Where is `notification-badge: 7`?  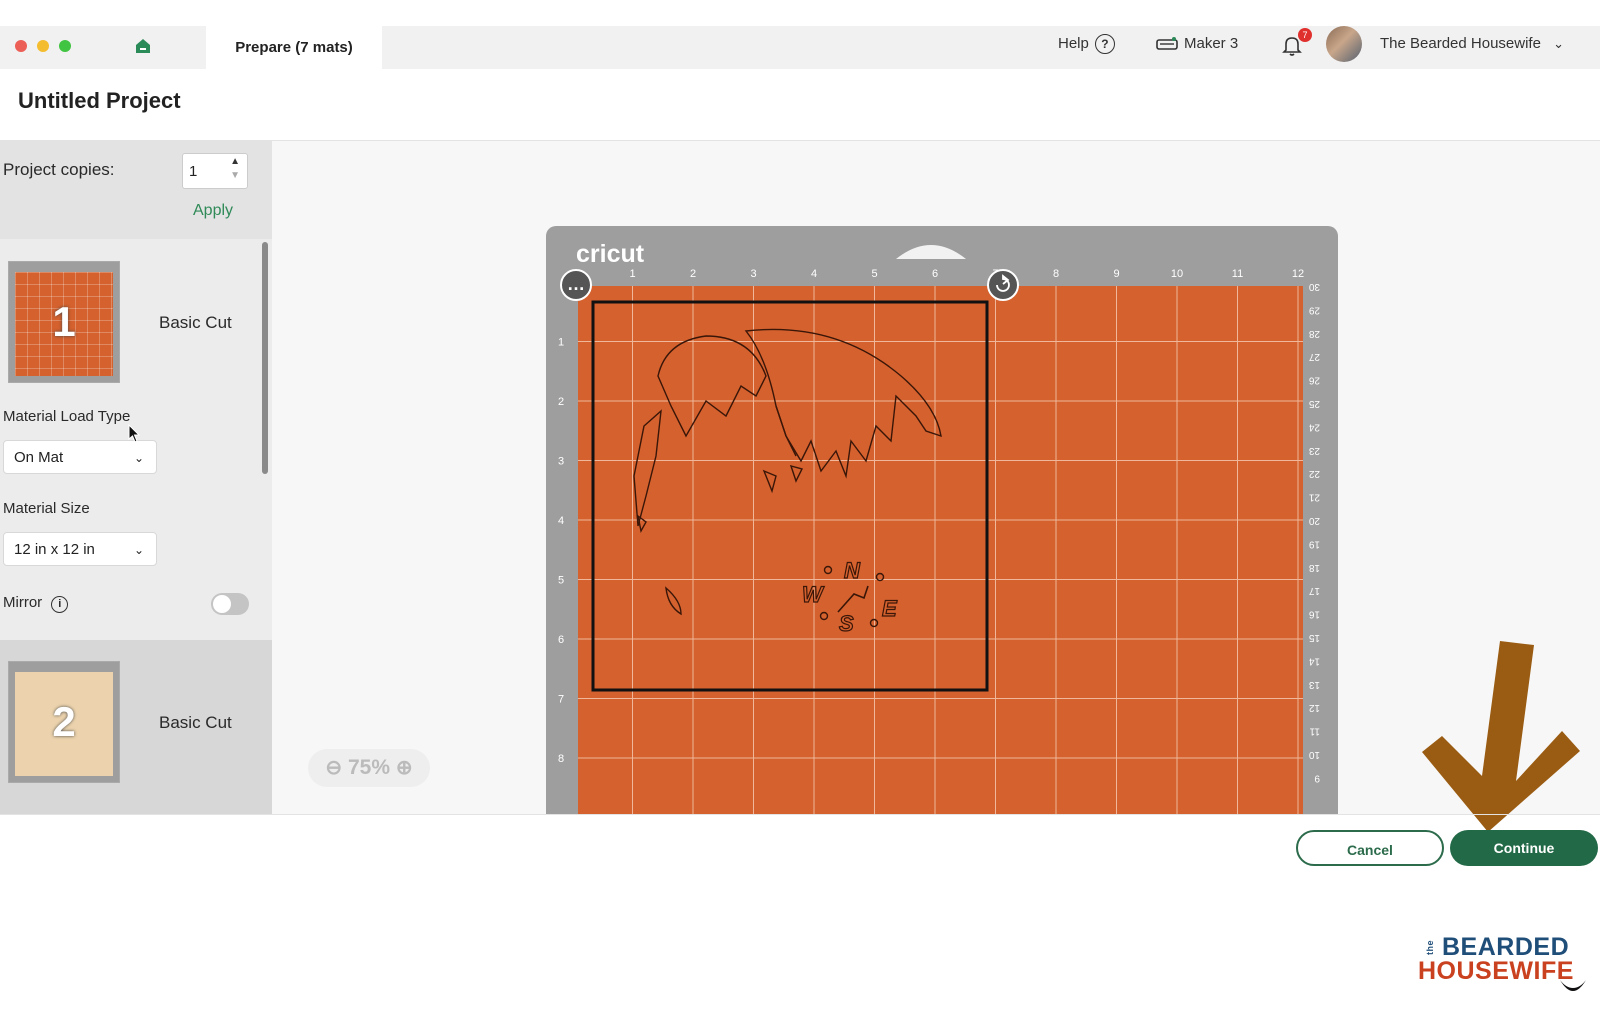
notification-badge: 7 is located at coordinates (1305, 35).